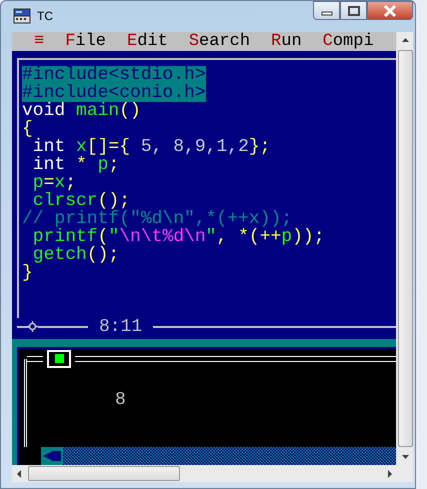 The height and width of the screenshot is (489, 427). What do you see at coordinates (27, 273) in the screenshot?
I see `code-line: }` at bounding box center [27, 273].